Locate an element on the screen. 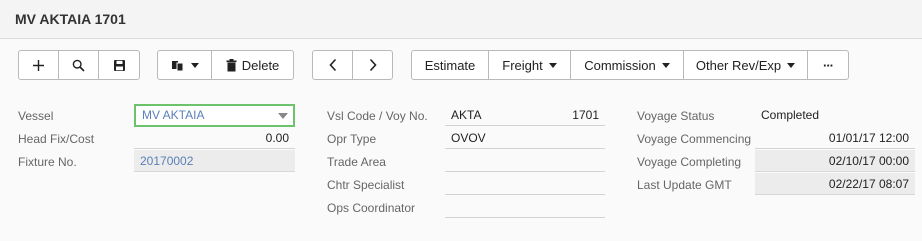 This screenshot has height=241, width=922. other-rev-exp-label: Other Rev/Exp is located at coordinates (738, 65).